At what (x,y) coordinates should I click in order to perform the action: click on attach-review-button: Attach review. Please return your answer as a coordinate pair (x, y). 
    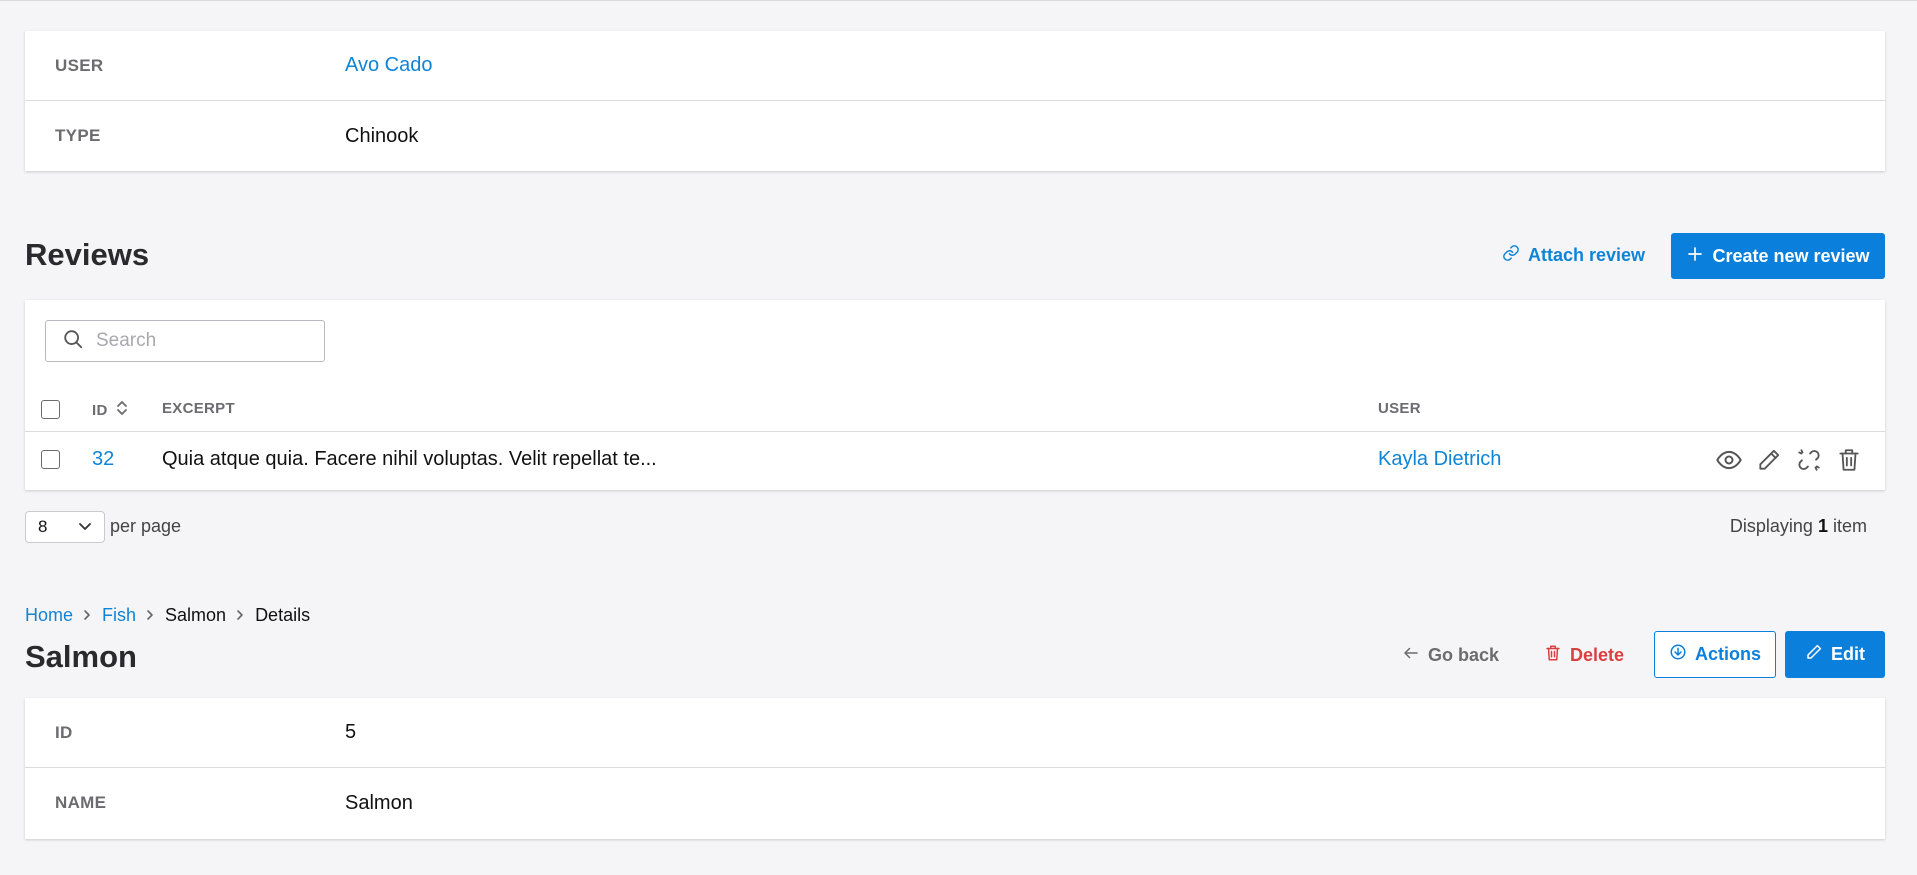
    Looking at the image, I should click on (1573, 255).